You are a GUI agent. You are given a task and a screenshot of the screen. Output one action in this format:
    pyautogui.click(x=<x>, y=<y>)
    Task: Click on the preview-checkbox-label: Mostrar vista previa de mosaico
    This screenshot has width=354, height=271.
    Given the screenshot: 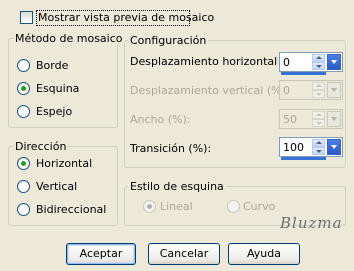 What is the action you would take?
    pyautogui.click(x=126, y=17)
    